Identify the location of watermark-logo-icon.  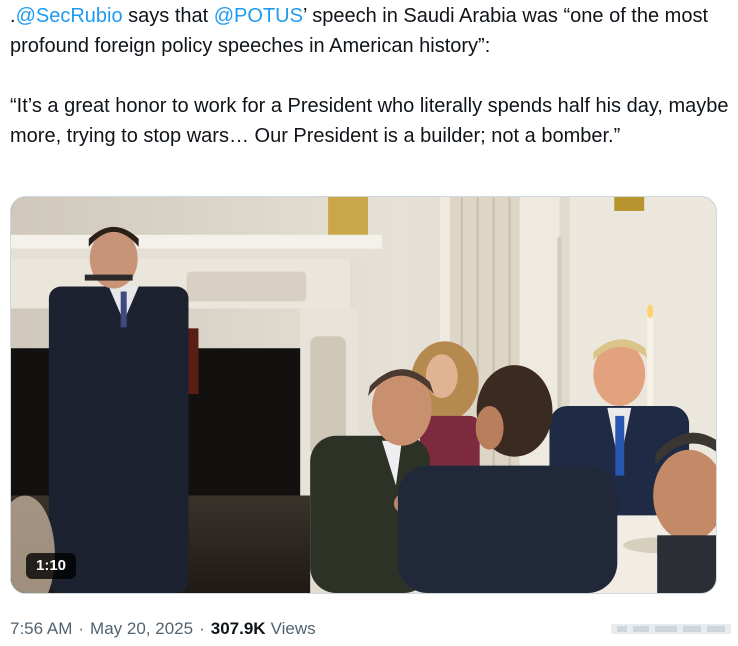
(671, 629).